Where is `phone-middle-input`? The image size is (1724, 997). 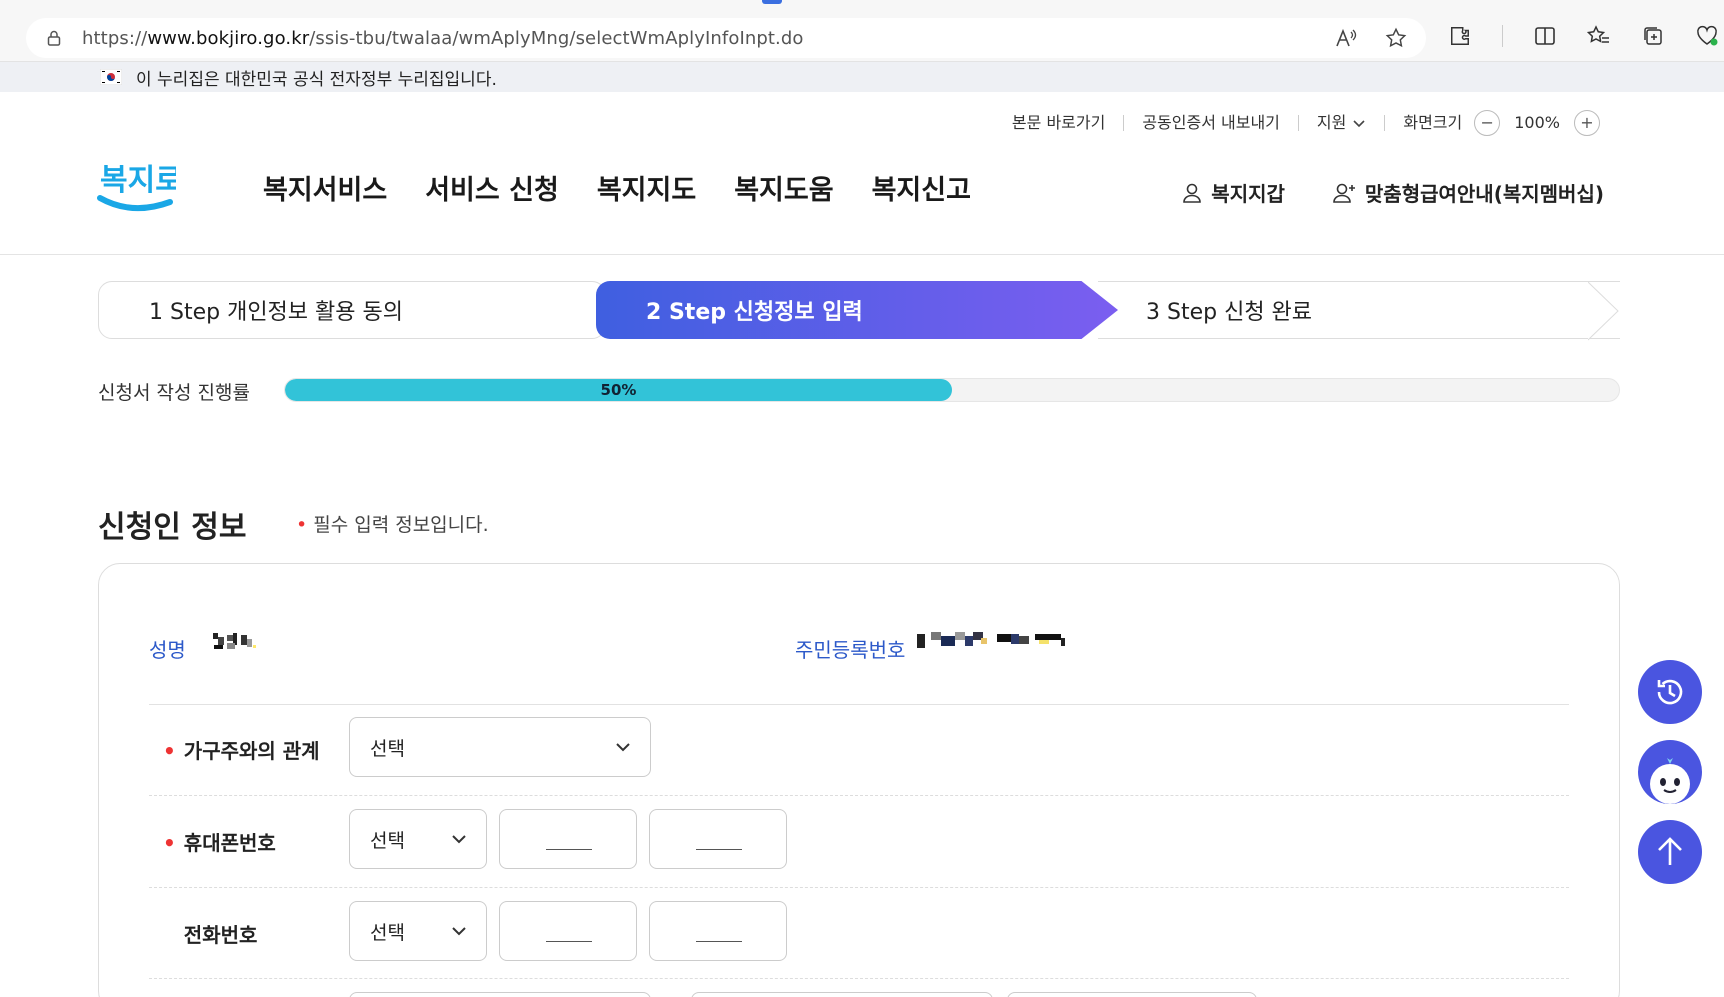
phone-middle-input is located at coordinates (568, 931).